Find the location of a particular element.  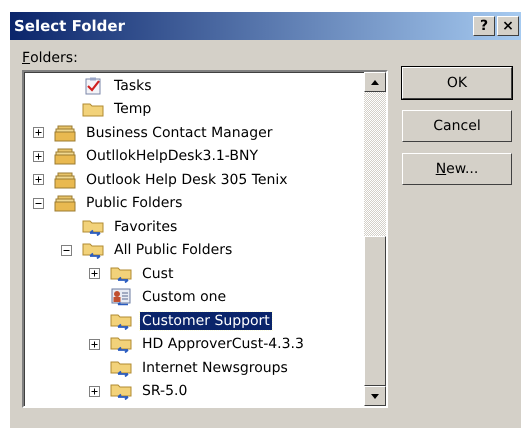

folder-name: Favorites is located at coordinates (146, 227).